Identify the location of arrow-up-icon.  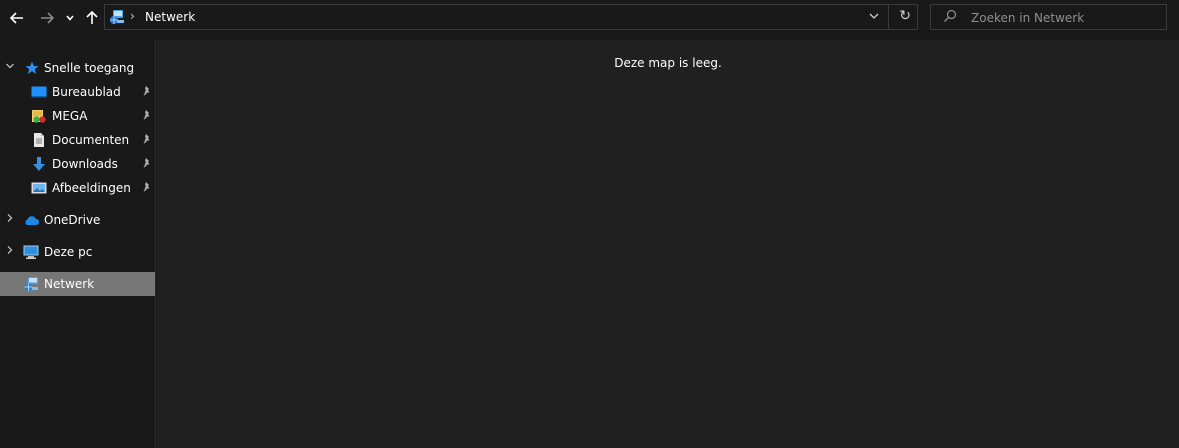
(92, 17).